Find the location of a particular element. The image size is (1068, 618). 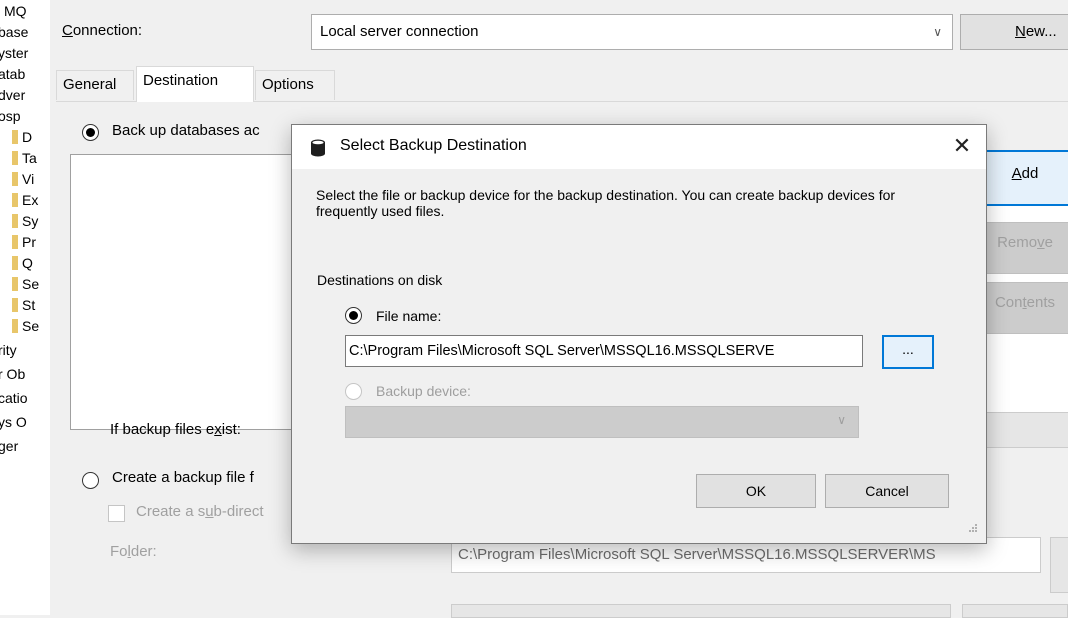

bottom-field is located at coordinates (701, 611).